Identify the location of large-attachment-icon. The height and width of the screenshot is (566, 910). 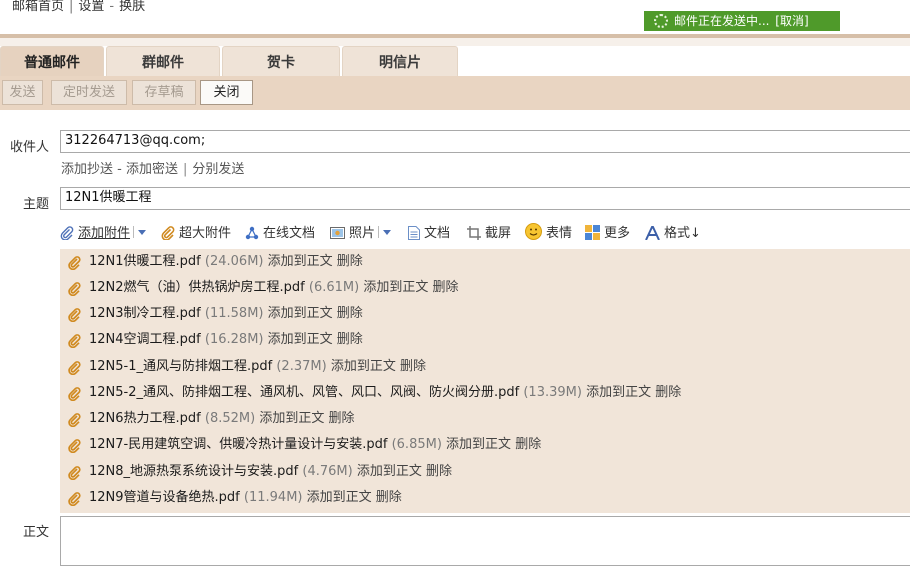
(168, 237).